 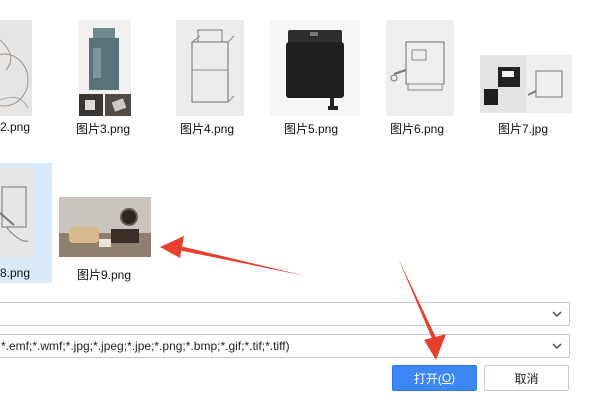 What do you see at coordinates (15, 127) in the screenshot?
I see `file-name: 2.png` at bounding box center [15, 127].